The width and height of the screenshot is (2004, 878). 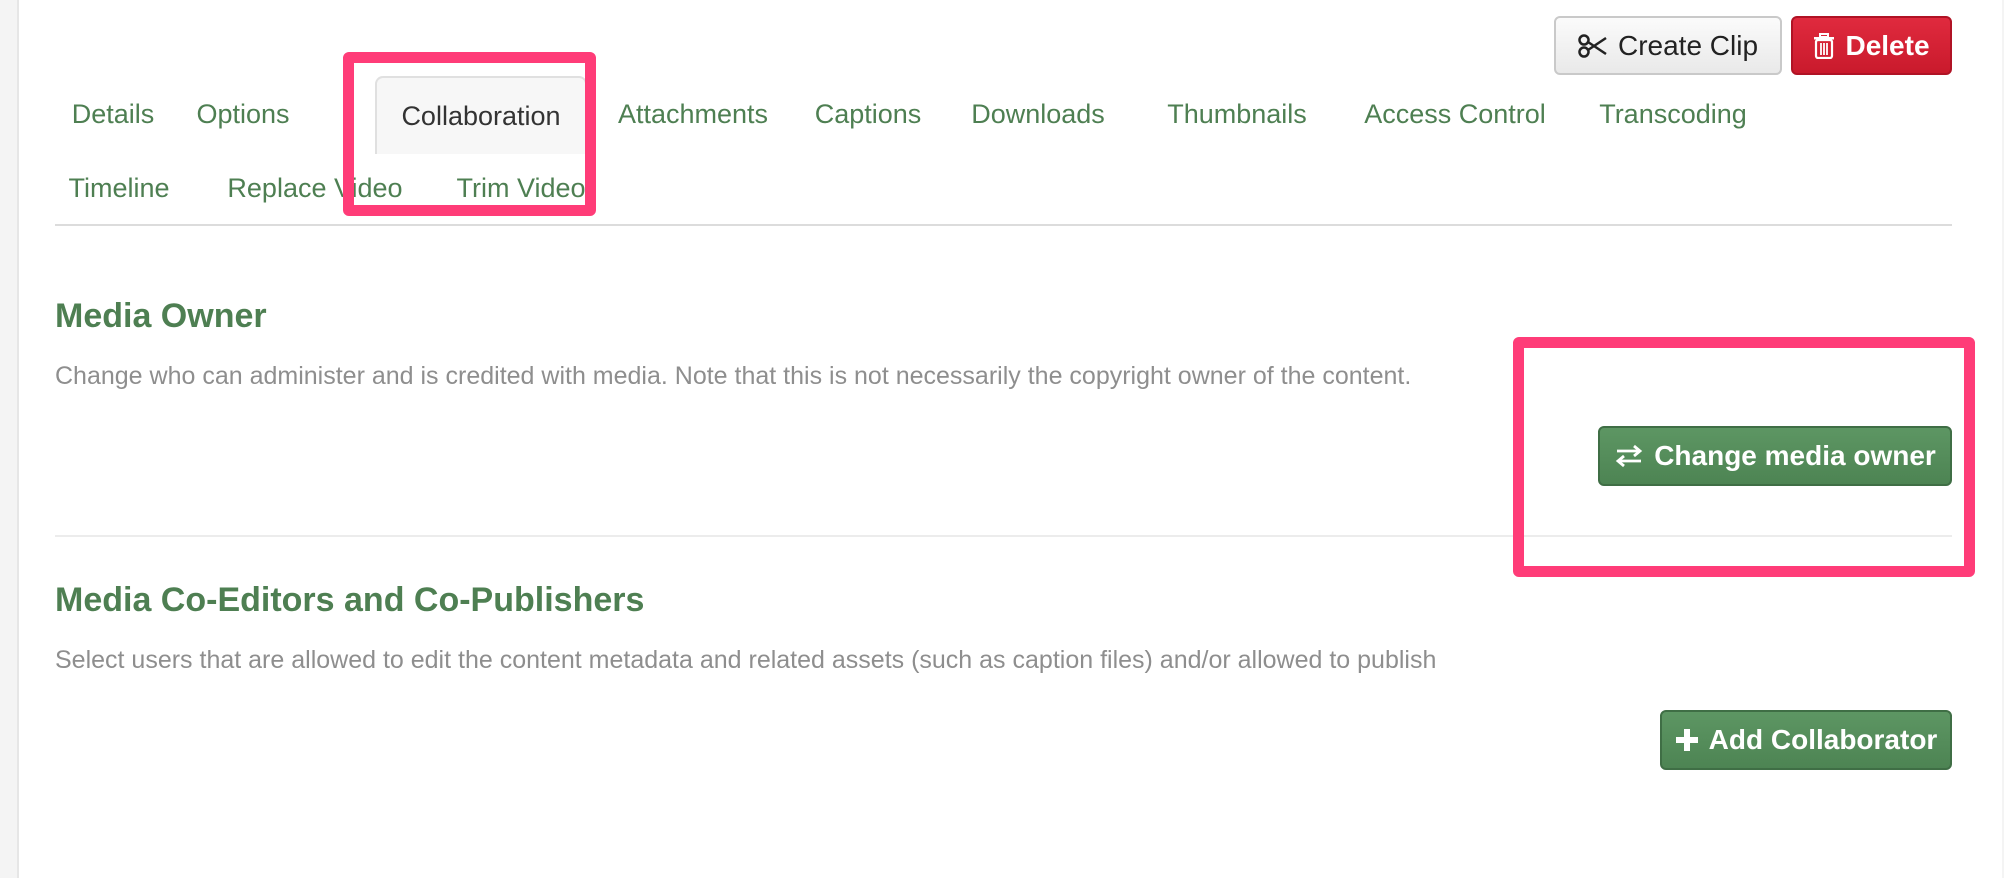 What do you see at coordinates (1003, 536) in the screenshot?
I see `section-divider` at bounding box center [1003, 536].